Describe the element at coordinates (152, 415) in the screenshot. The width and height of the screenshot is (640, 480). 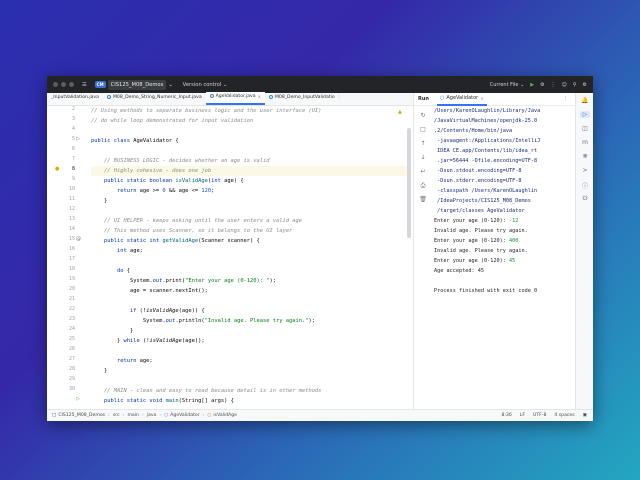
I see `breadcrumb-item: java` at that location.